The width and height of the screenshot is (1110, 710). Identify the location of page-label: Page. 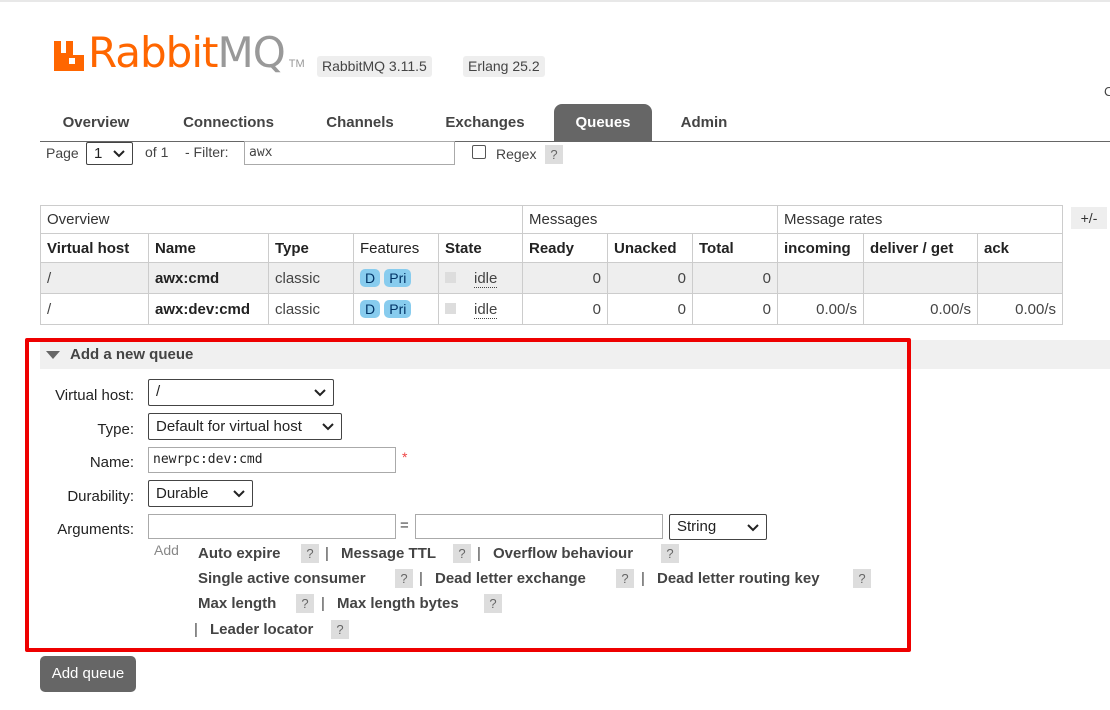
(62, 153).